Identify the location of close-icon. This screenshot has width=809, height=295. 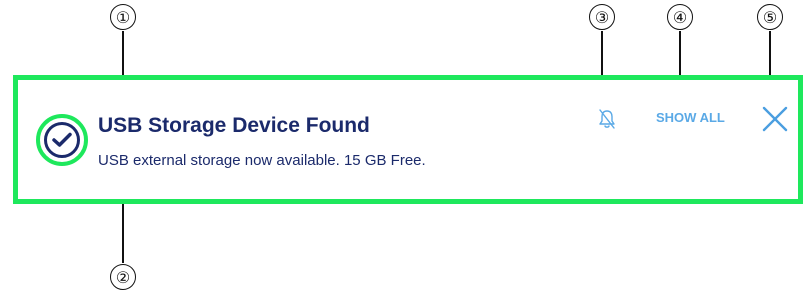
(775, 119).